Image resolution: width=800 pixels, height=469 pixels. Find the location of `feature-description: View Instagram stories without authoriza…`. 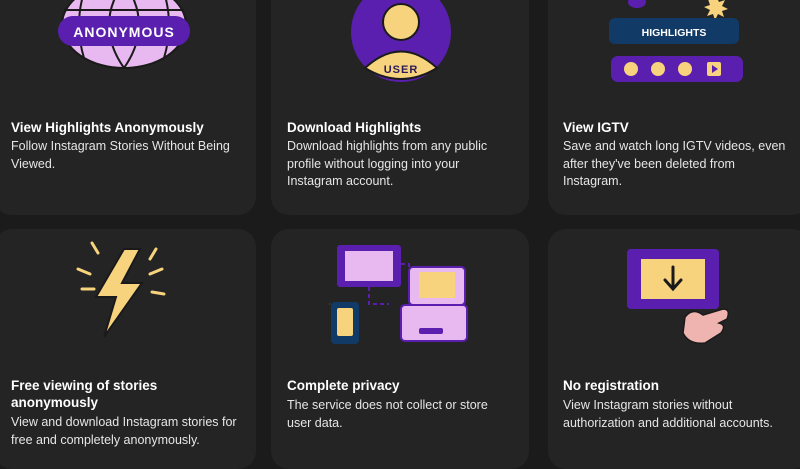

feature-description: View Instagram stories without authoriza… is located at coordinates (668, 414).